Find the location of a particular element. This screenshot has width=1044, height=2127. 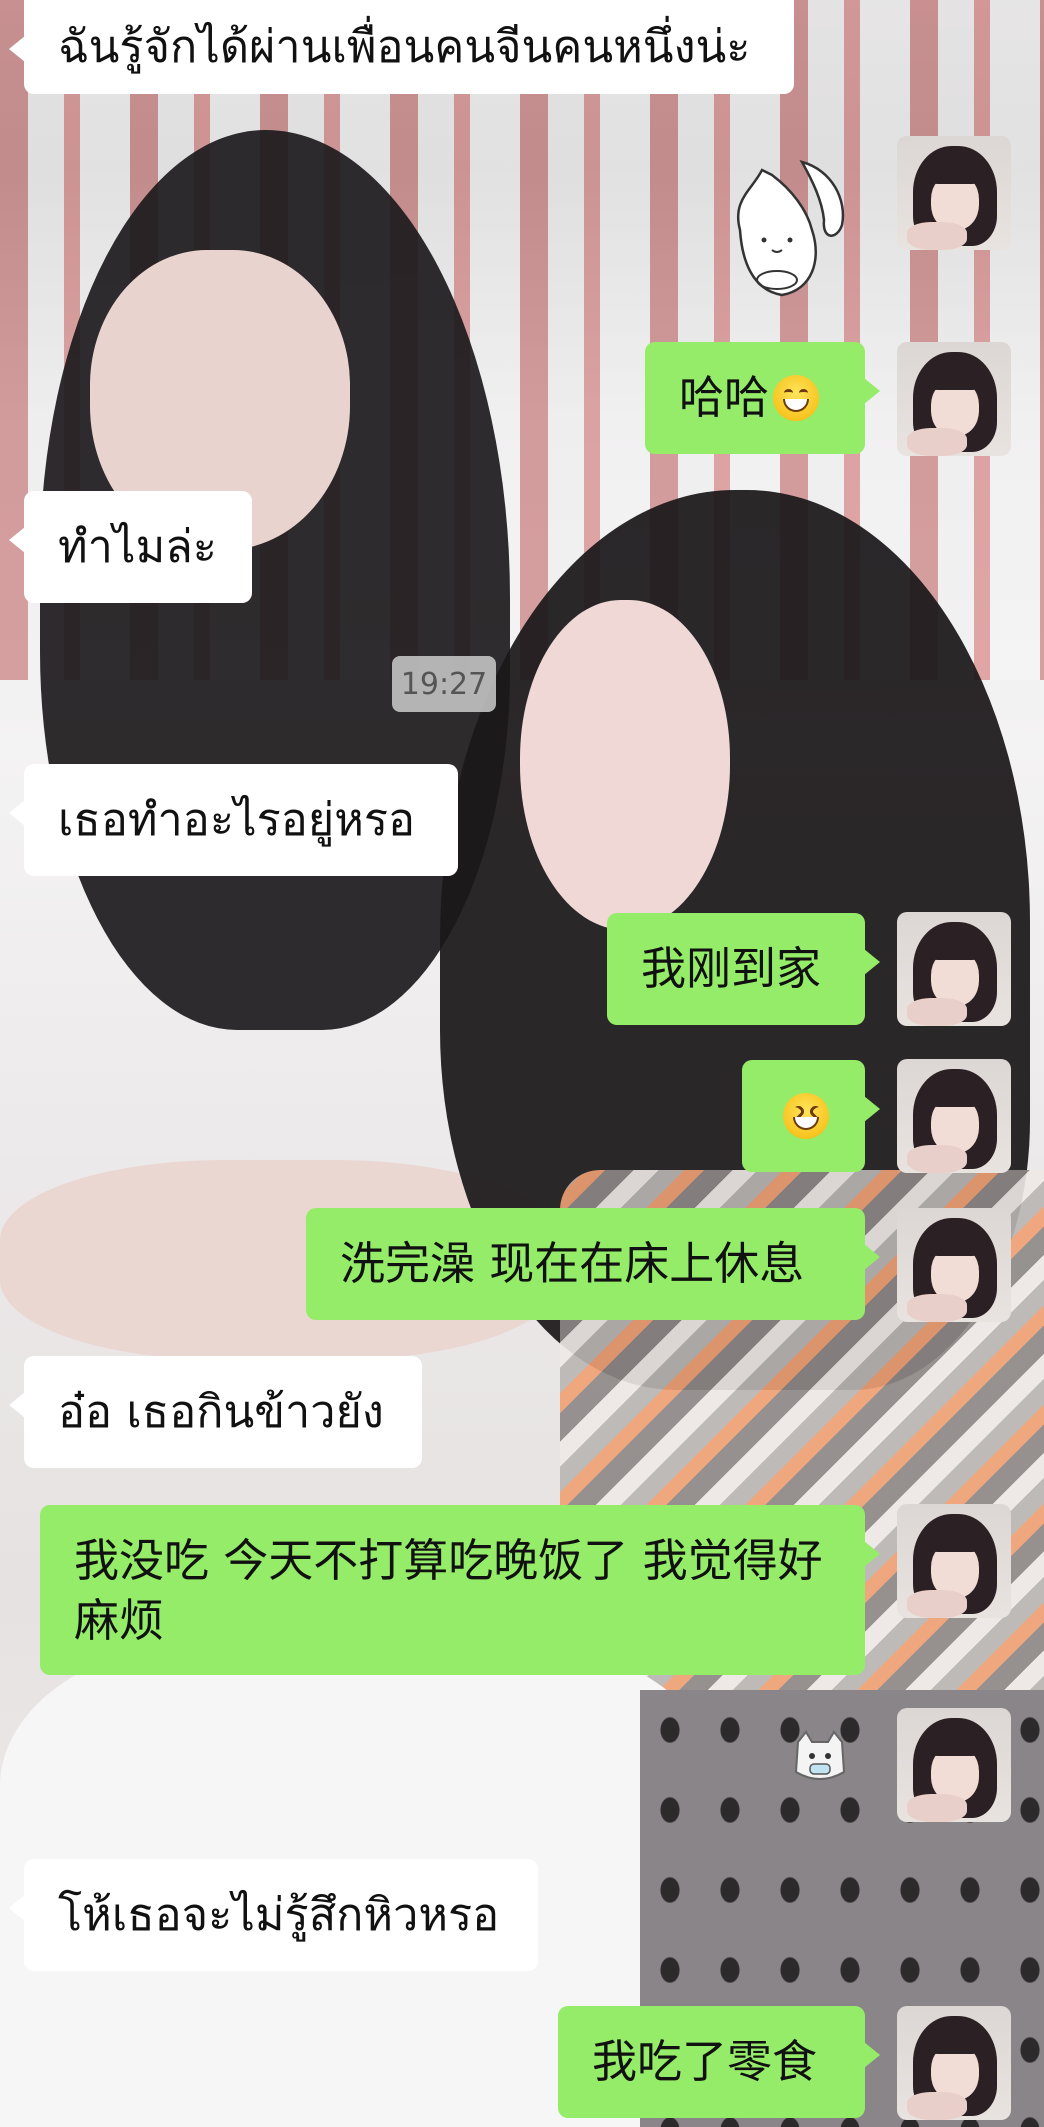

message-text: 哈哈 is located at coordinates (724, 397).